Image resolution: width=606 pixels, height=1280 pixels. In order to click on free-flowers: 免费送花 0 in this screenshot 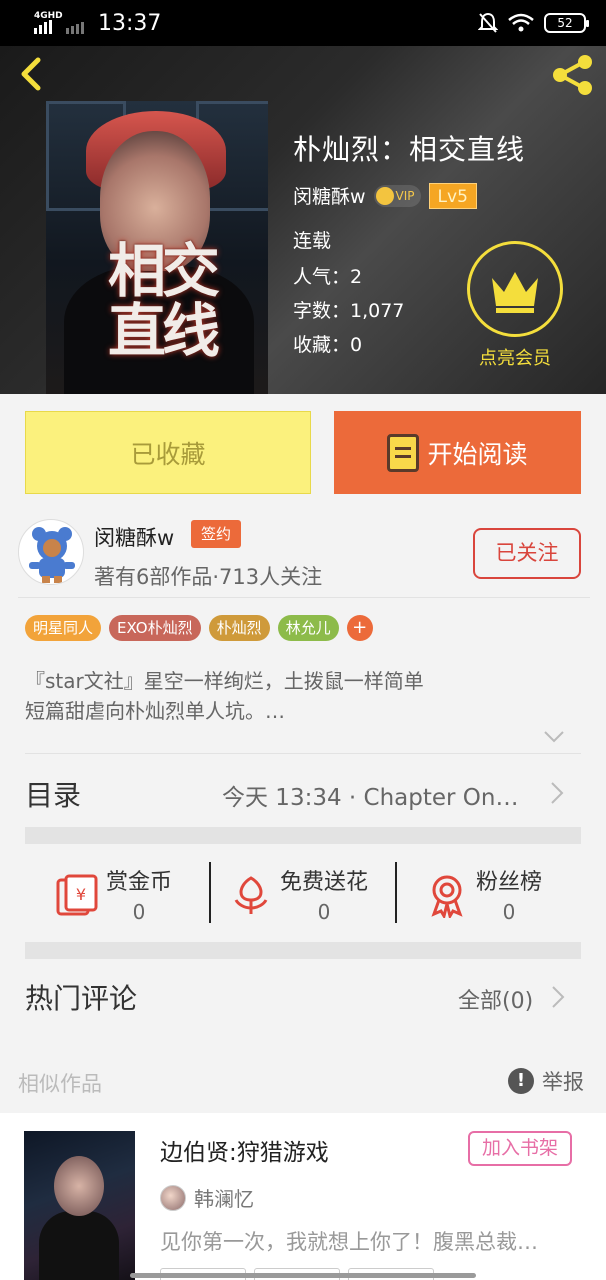, I will do `click(298, 894)`.